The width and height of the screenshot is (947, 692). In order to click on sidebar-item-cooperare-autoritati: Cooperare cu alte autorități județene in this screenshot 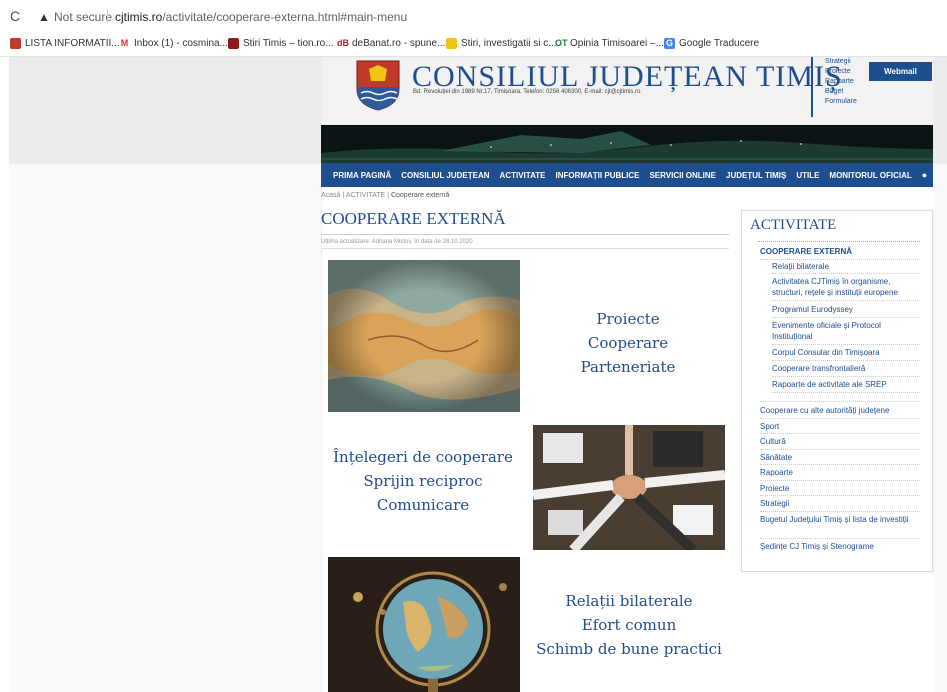, I will do `click(840, 410)`.